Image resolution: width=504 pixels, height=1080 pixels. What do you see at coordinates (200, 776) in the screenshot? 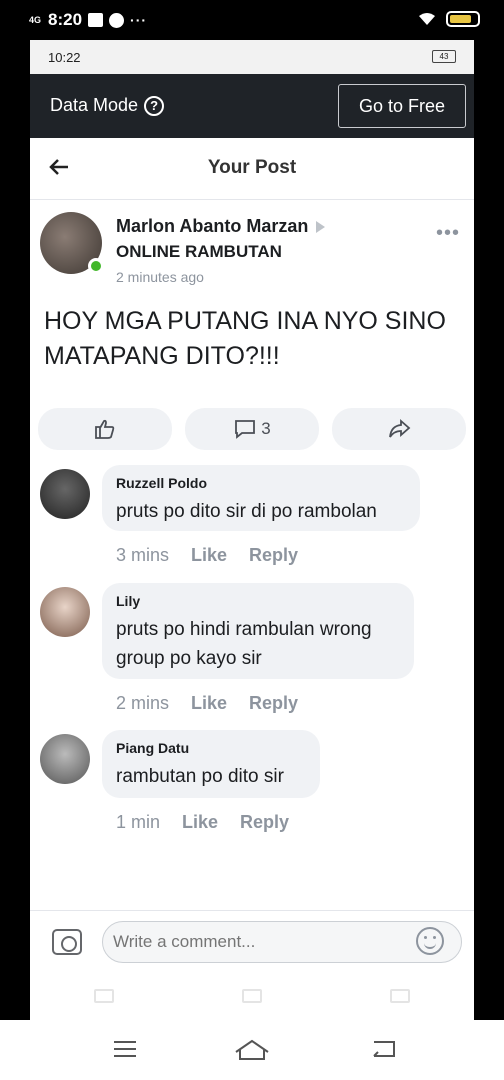
I see `comment-text: rambutan po dito sir` at bounding box center [200, 776].